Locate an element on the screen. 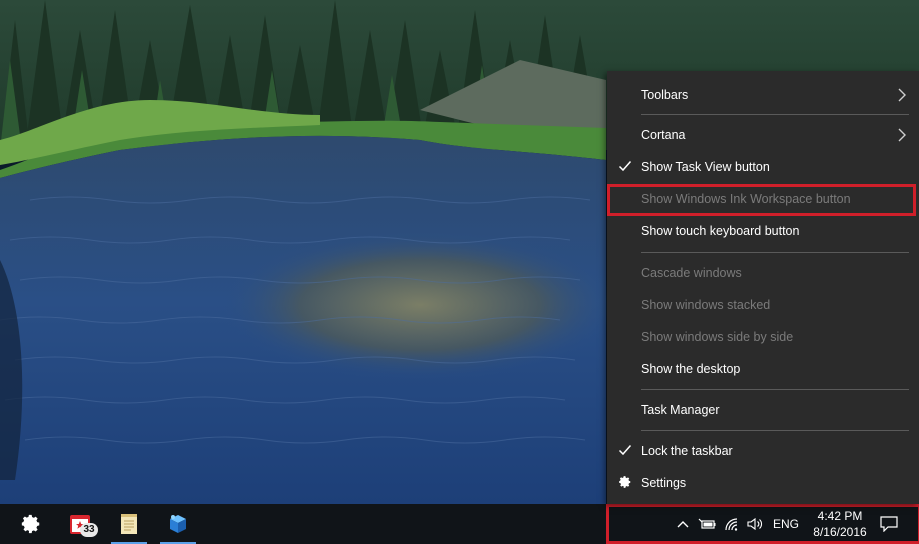 Image resolution: width=919 pixels, height=544 pixels. cube-app-taskbar-button is located at coordinates (178, 524).